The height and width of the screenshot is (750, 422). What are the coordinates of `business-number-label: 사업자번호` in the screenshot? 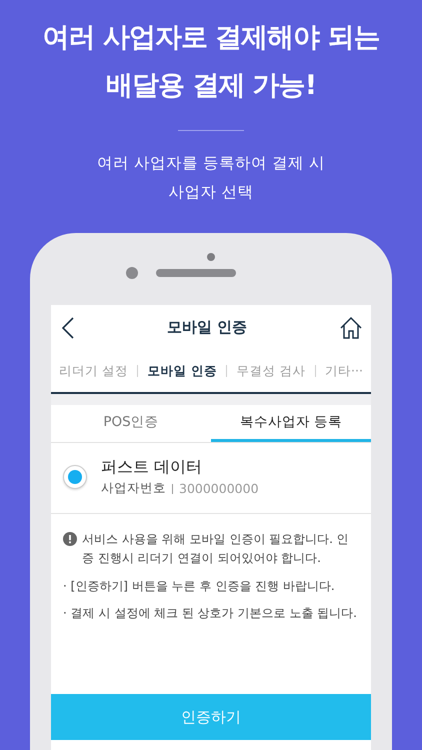 It's located at (133, 488).